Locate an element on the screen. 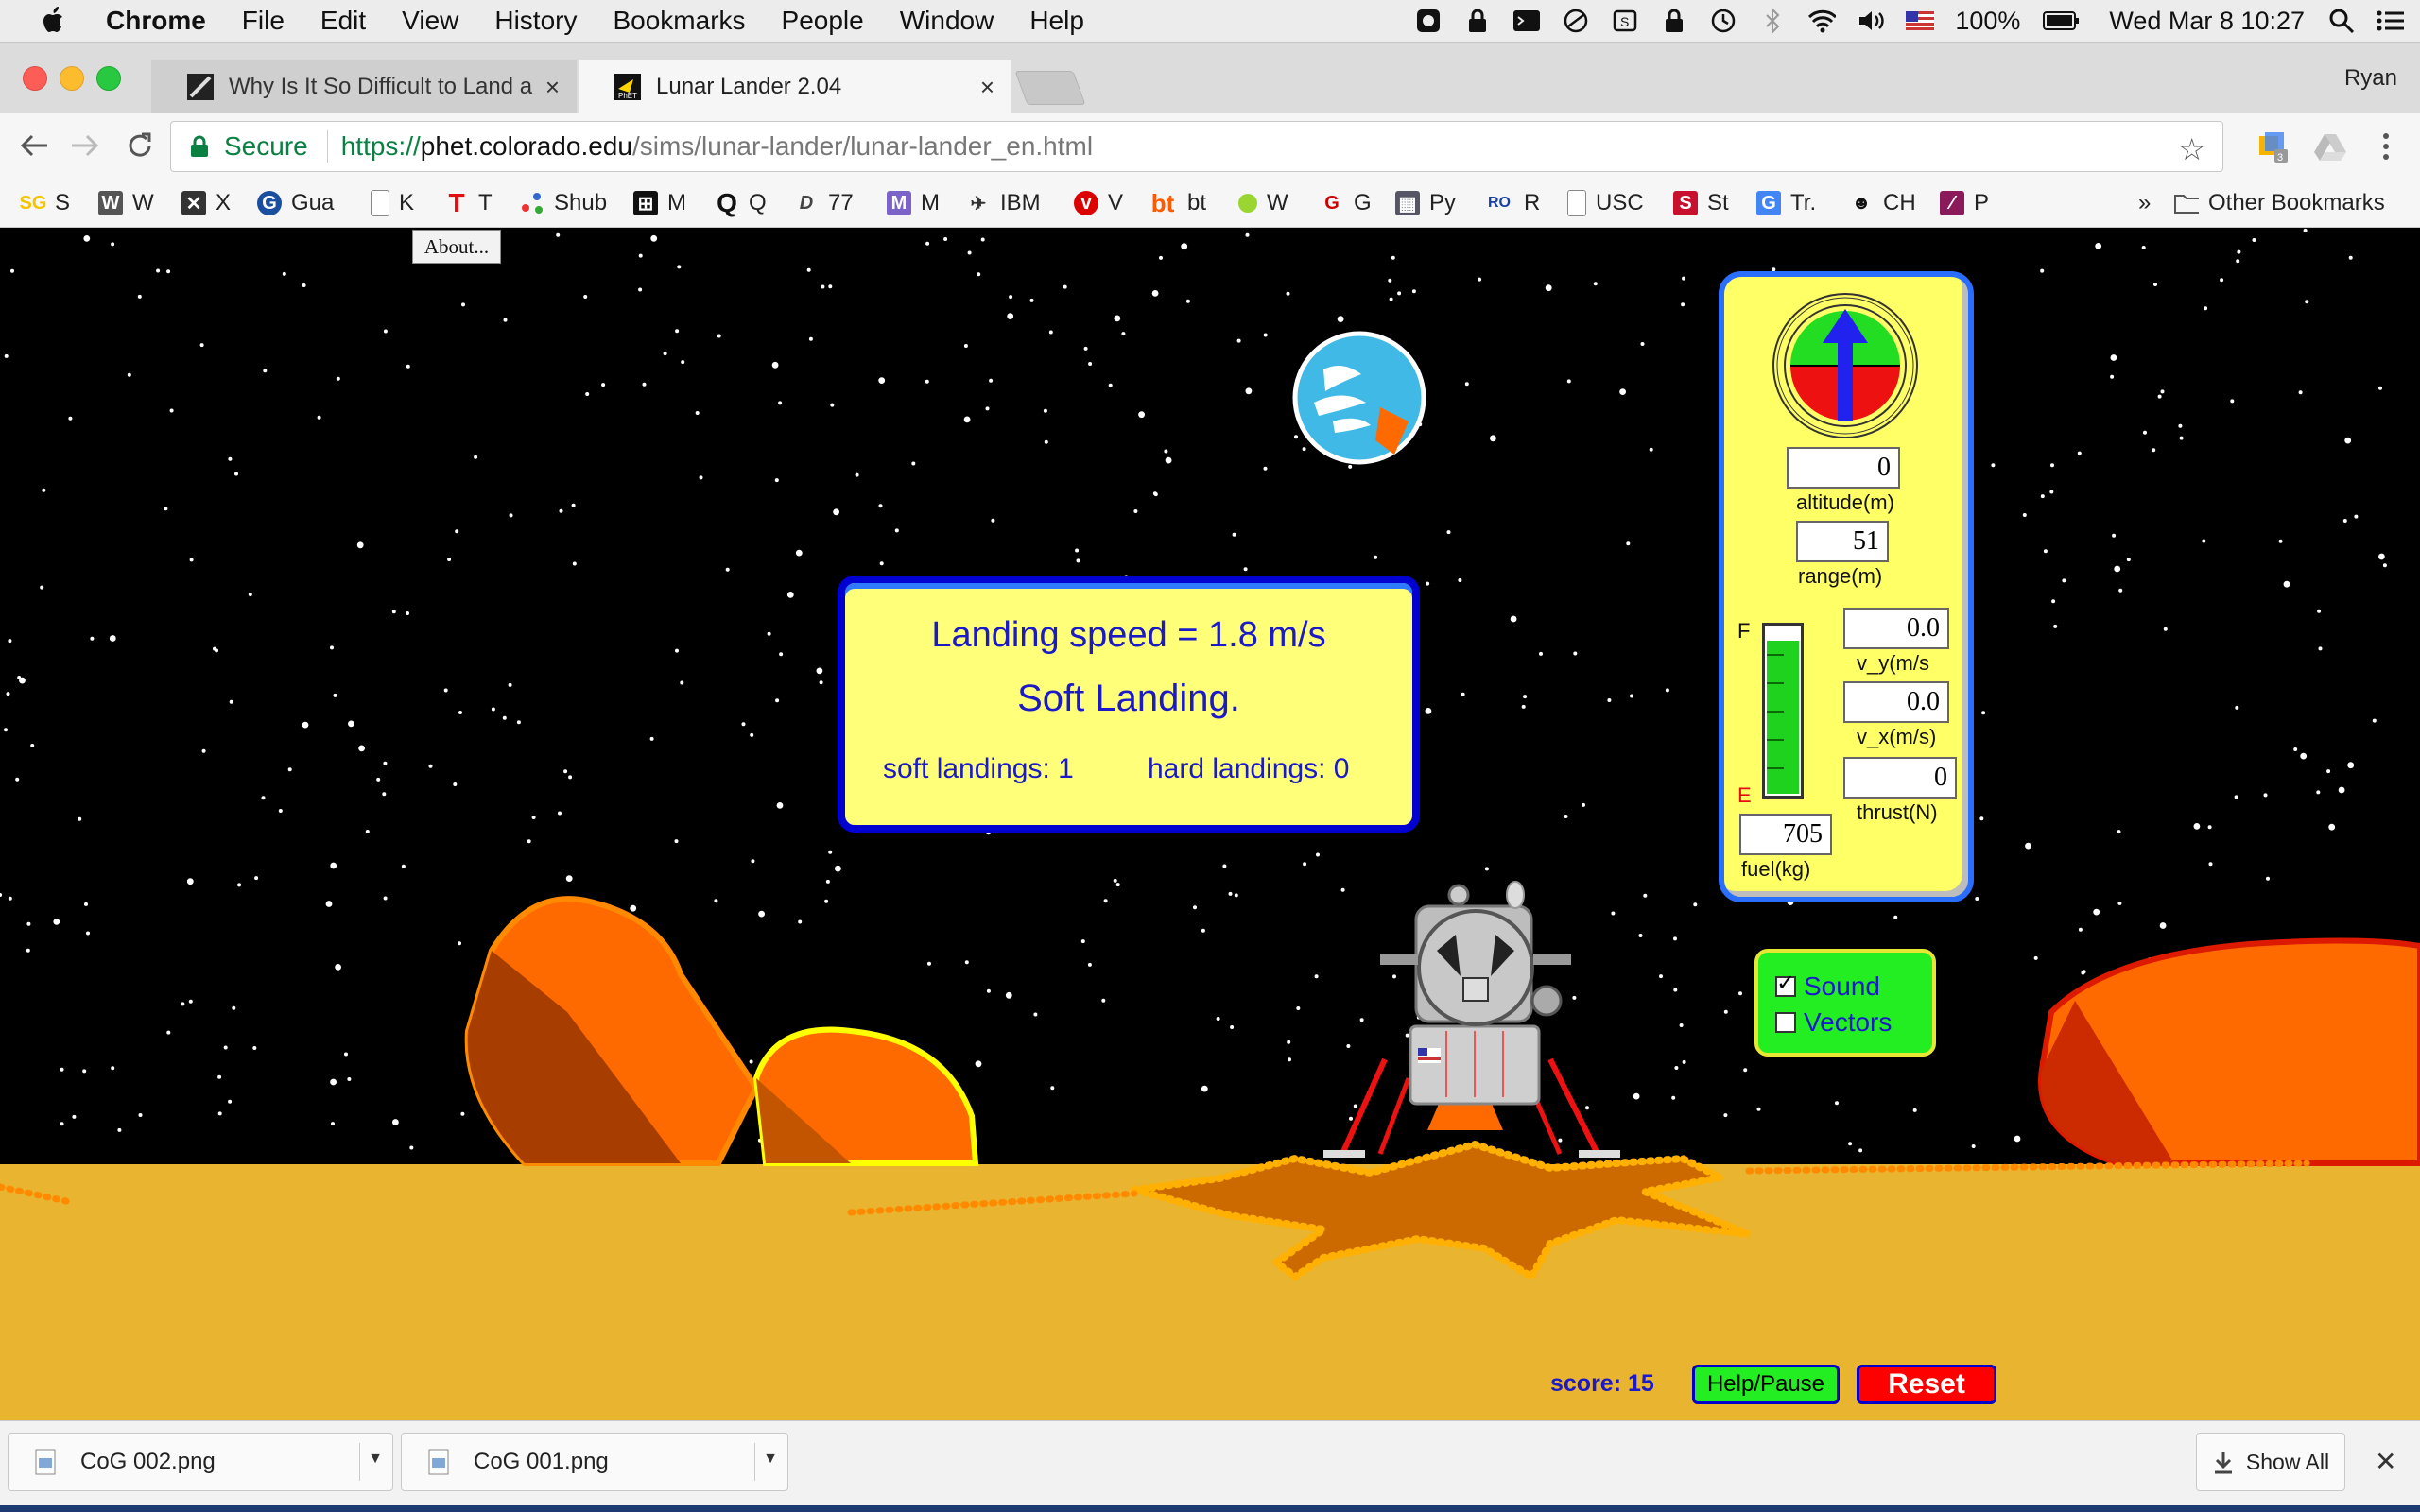 This screenshot has width=2420, height=1512. bookmark-label: Tr. is located at coordinates (1803, 202).